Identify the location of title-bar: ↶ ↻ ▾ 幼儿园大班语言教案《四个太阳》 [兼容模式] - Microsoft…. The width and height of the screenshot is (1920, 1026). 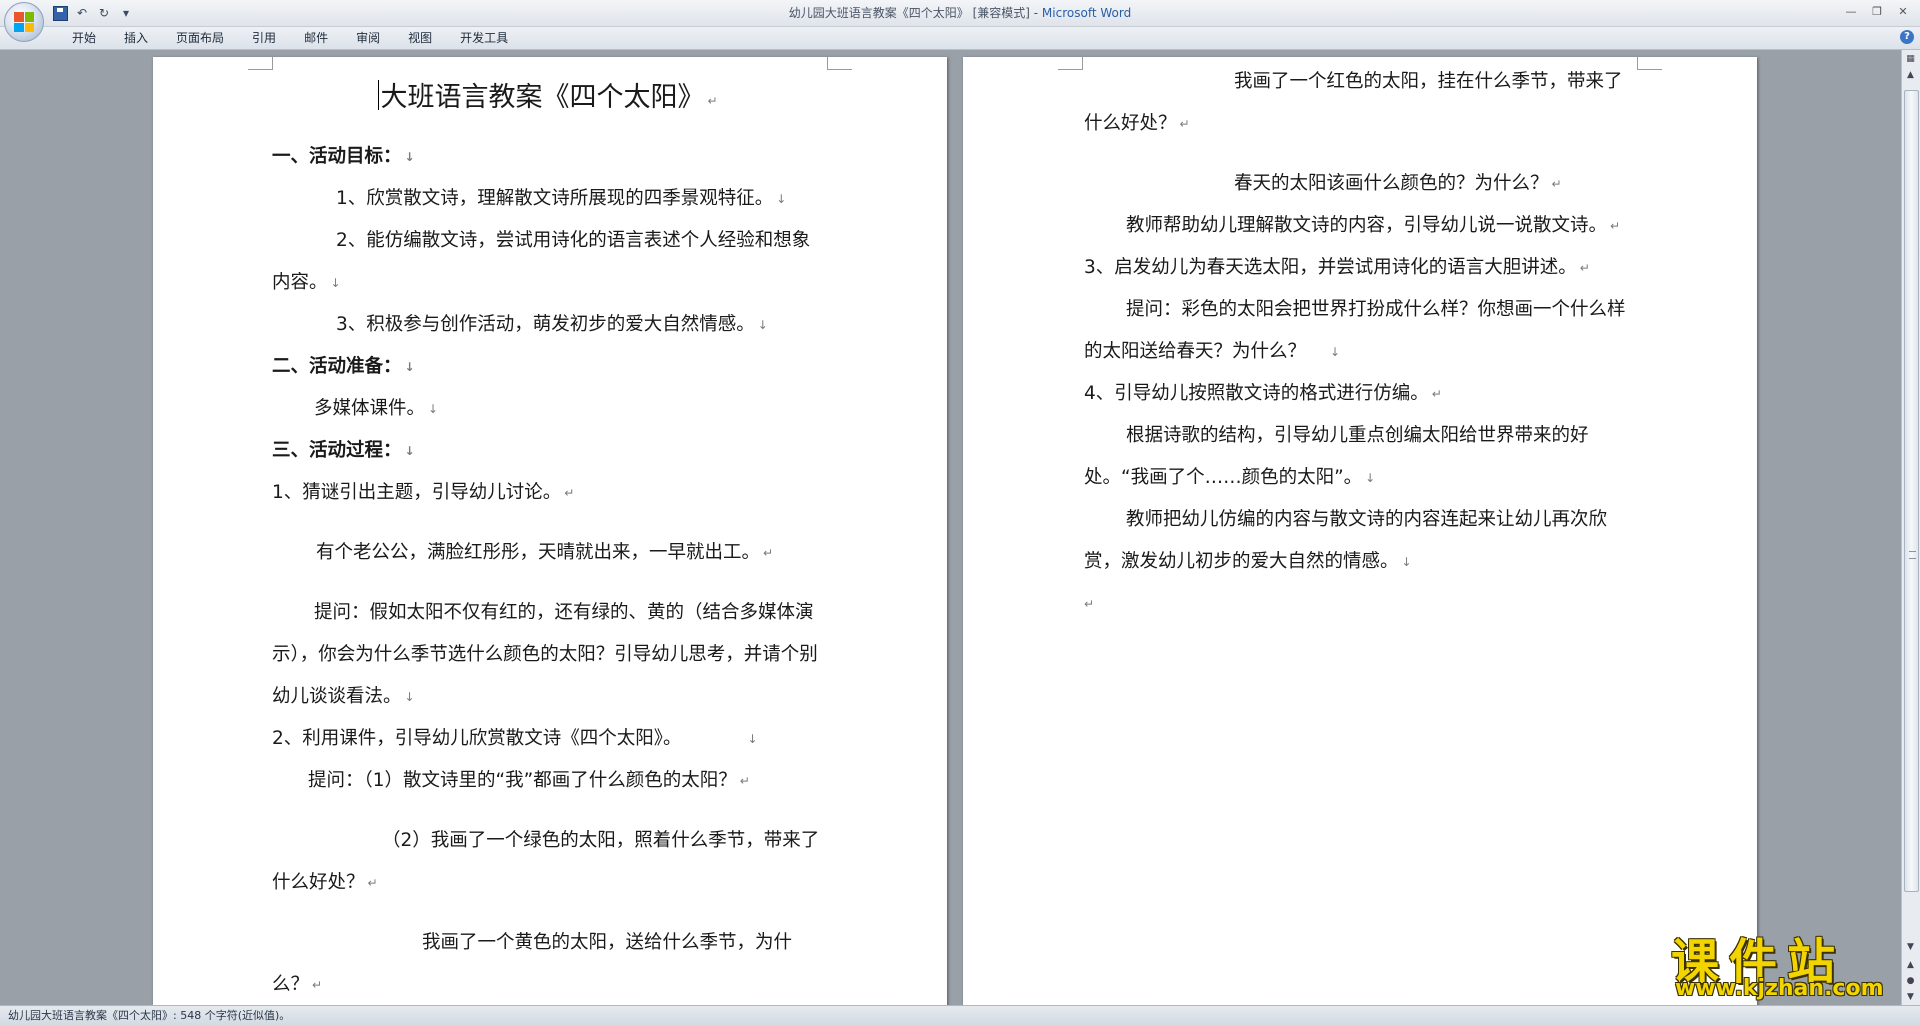
(960, 21).